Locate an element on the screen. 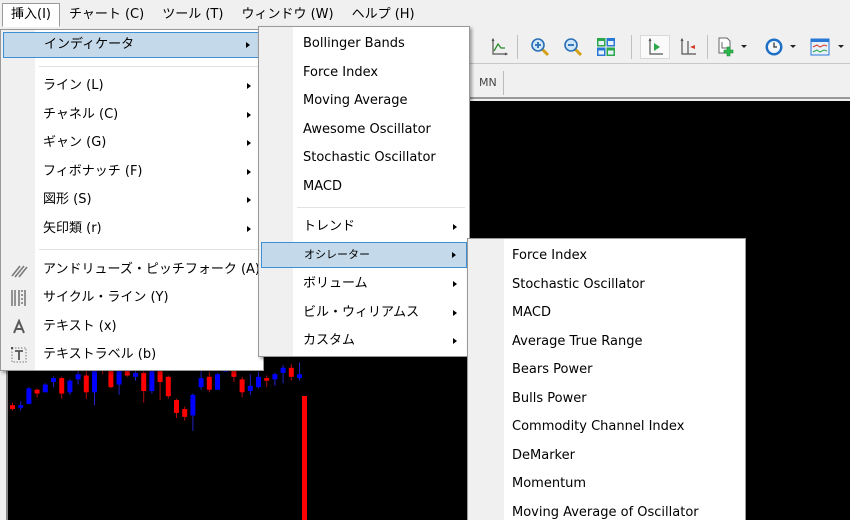 Image resolution: width=850 pixels, height=520 pixels. menu-item-arrows: 矢印類 (r) is located at coordinates (132, 229).